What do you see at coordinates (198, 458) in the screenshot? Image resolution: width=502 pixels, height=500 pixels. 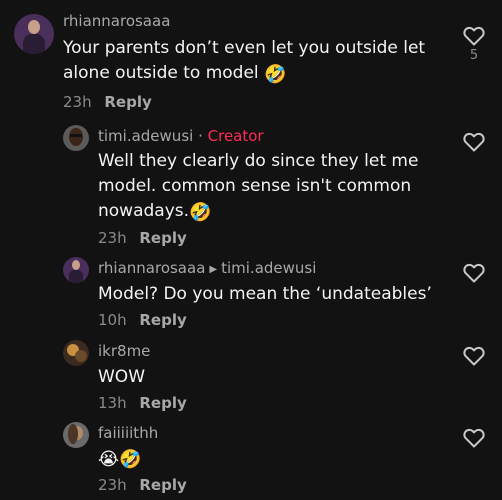 I see `comment-text: 😭🤣` at bounding box center [198, 458].